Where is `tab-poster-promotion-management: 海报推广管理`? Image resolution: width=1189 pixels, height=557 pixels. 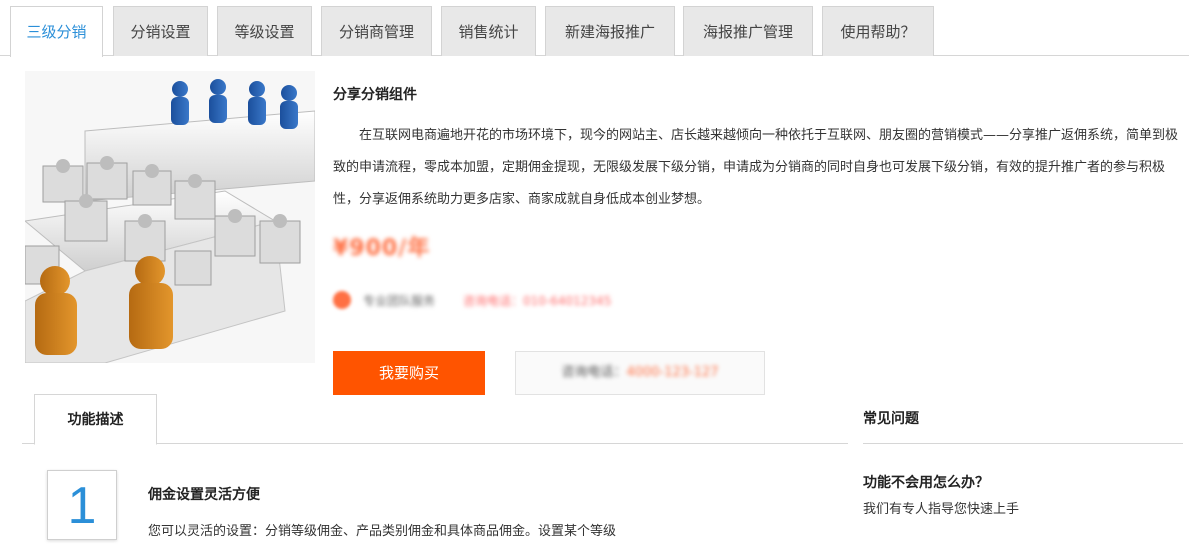
tab-poster-promotion-management: 海报推广管理 is located at coordinates (748, 31).